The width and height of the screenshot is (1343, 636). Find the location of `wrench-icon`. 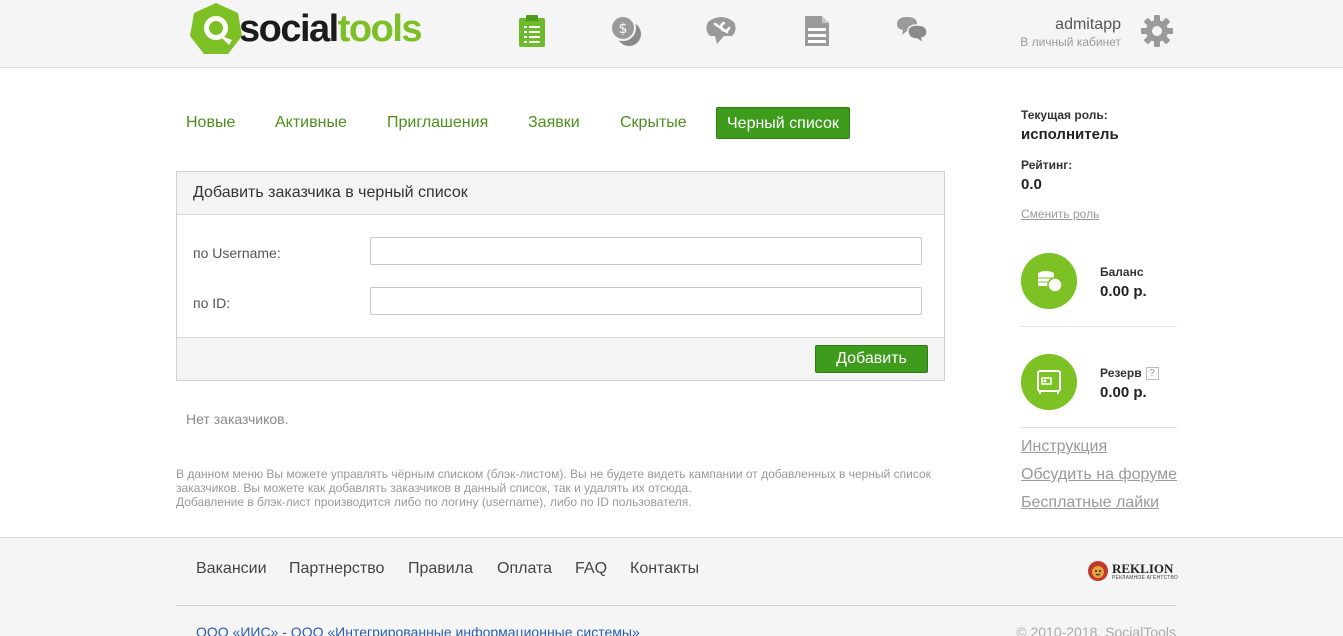

wrench-icon is located at coordinates (721, 31).